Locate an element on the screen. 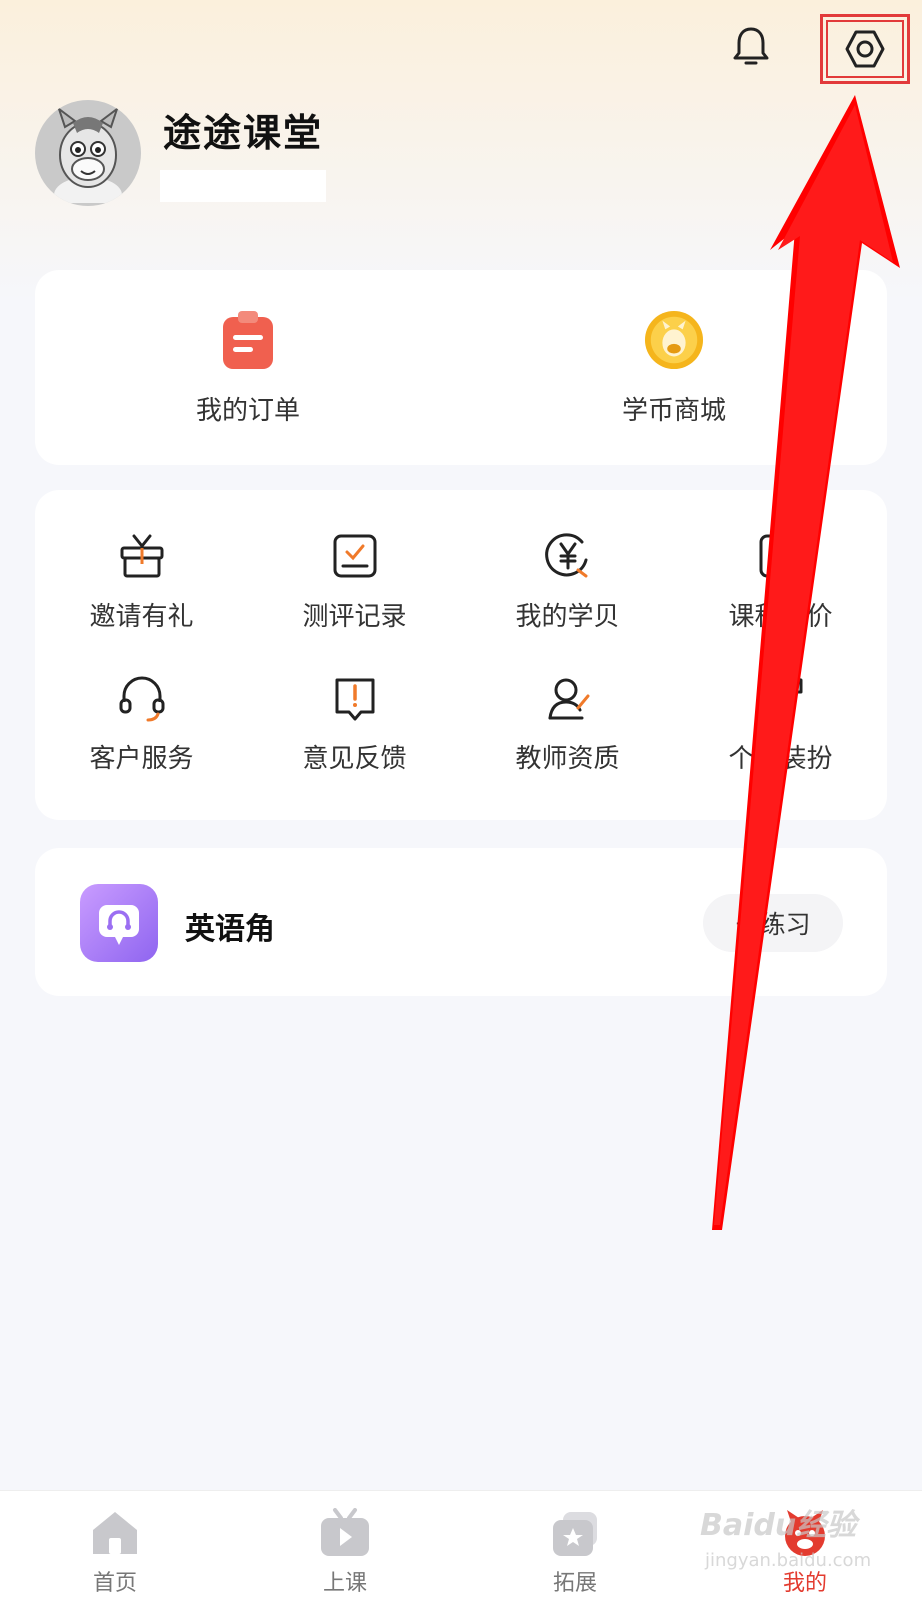 The image size is (922, 1600). feedback-label: 意见反馈 is located at coordinates (354, 759).